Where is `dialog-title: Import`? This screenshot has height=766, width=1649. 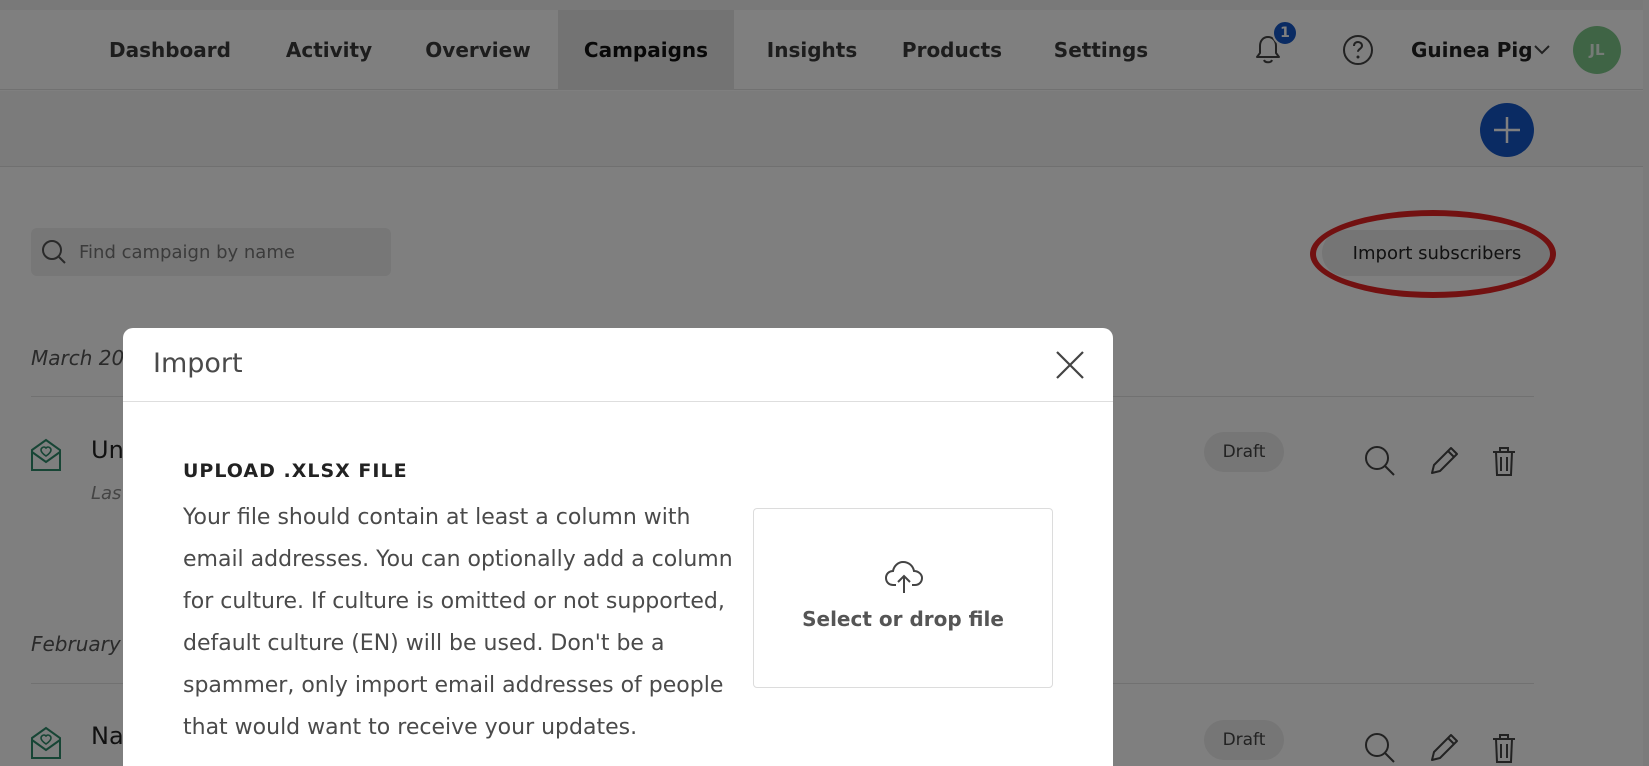
dialog-title: Import is located at coordinates (198, 363).